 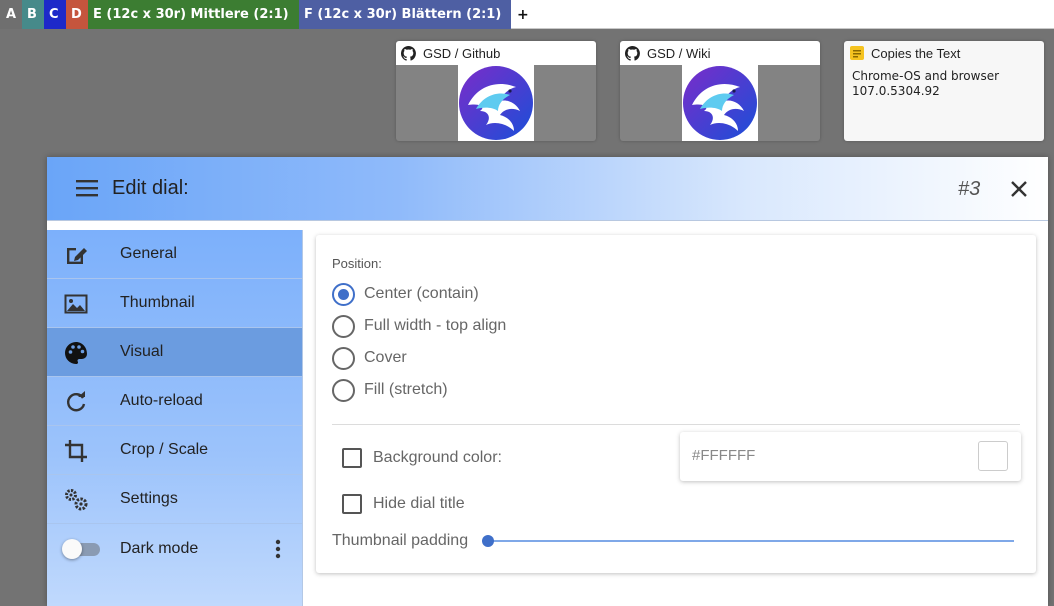 I want to click on note-icon, so click(x=857, y=53).